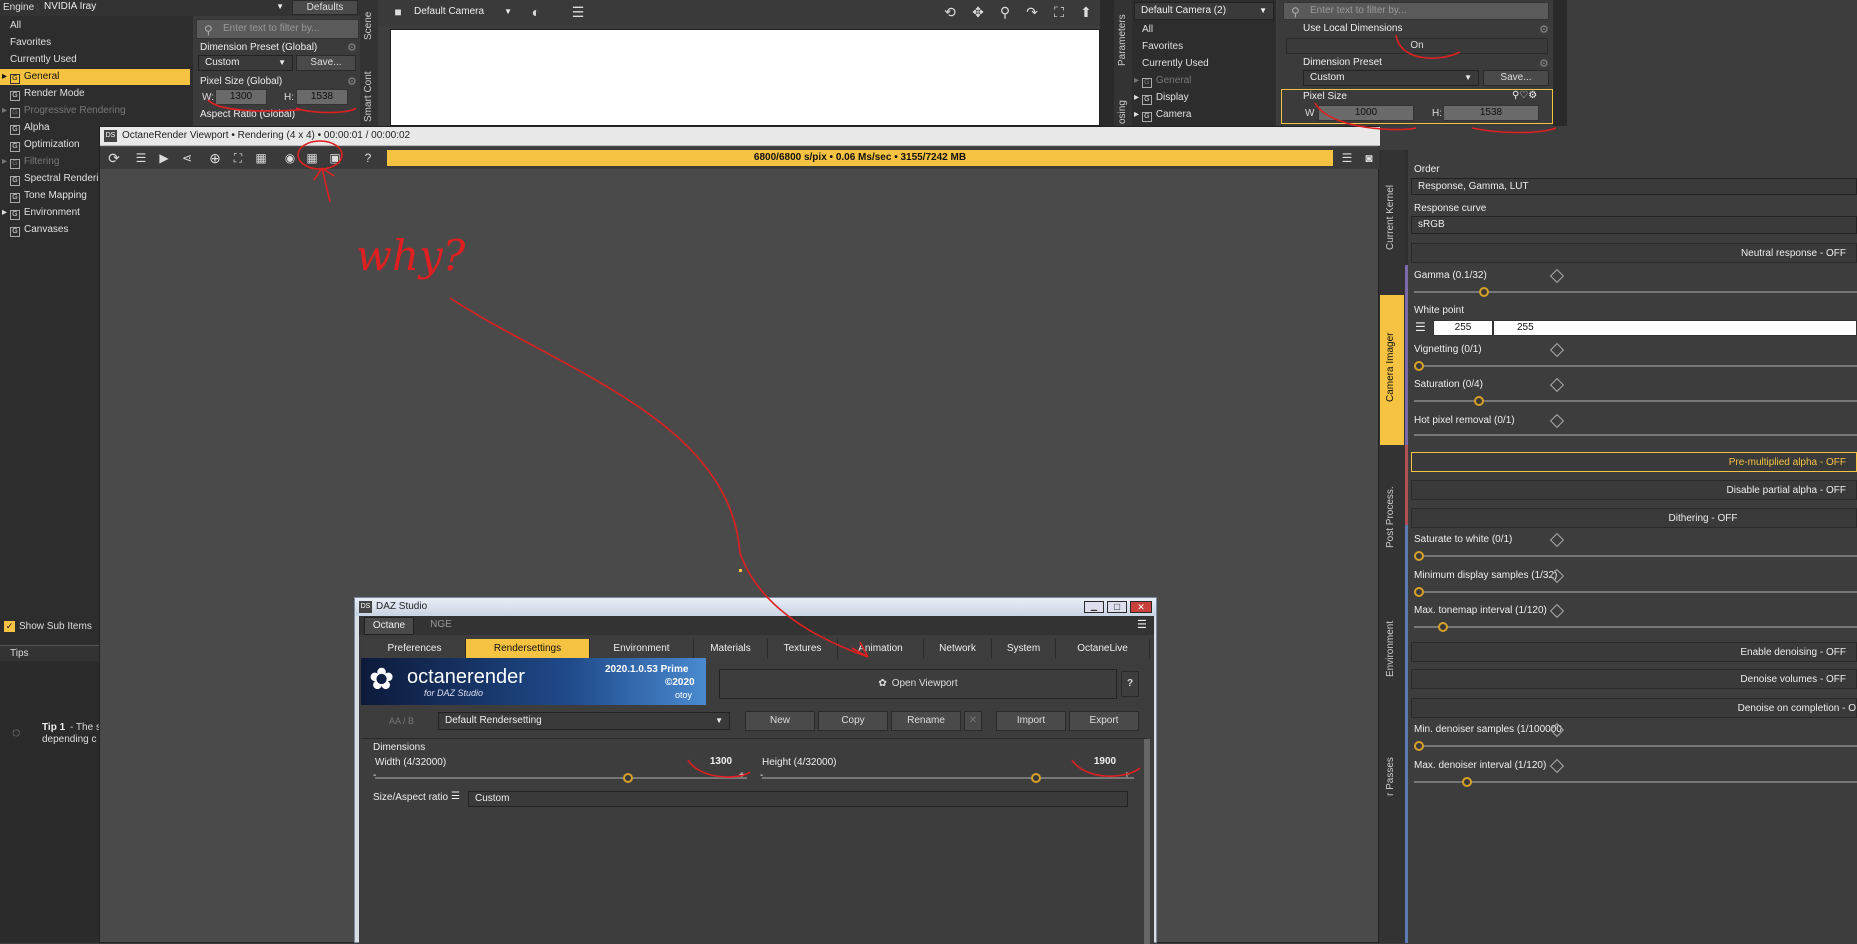  Describe the element at coordinates (254, 105) in the screenshot. I see `underline-pixel-size-w` at that location.